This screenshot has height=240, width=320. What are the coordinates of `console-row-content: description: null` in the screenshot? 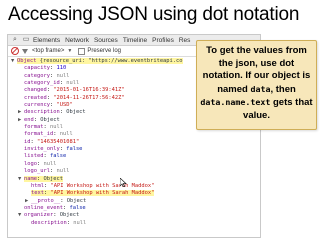 It's located at (58, 223).